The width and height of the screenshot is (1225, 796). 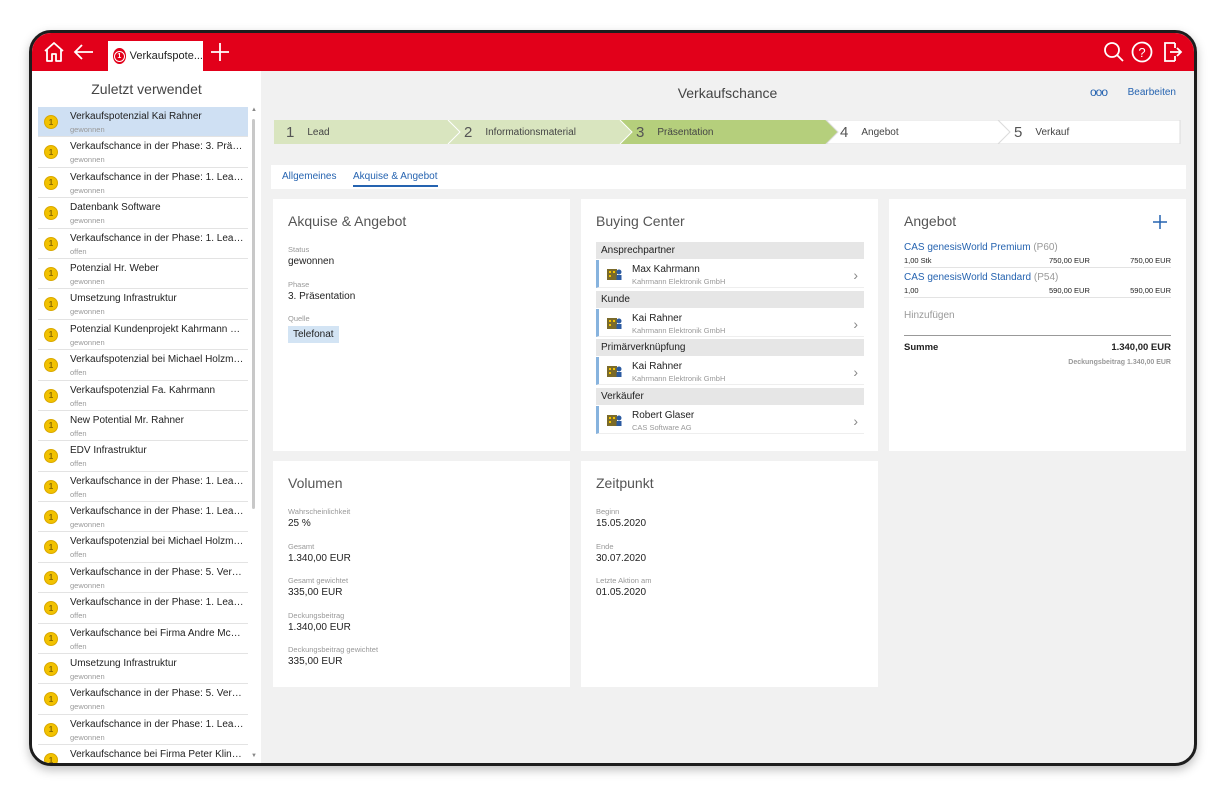 I want to click on step-number: 4, so click(x=844, y=132).